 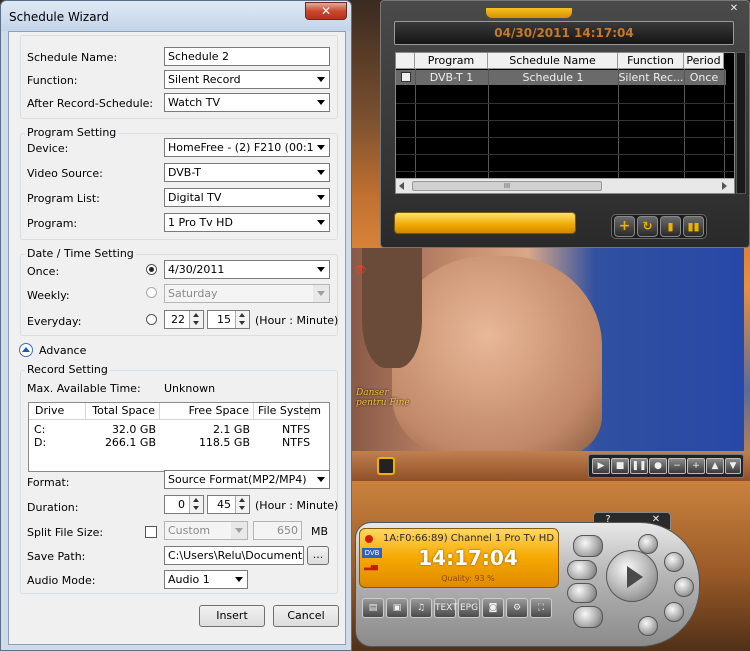 What do you see at coordinates (26, 350) in the screenshot?
I see `advance-toggle-icon` at bounding box center [26, 350].